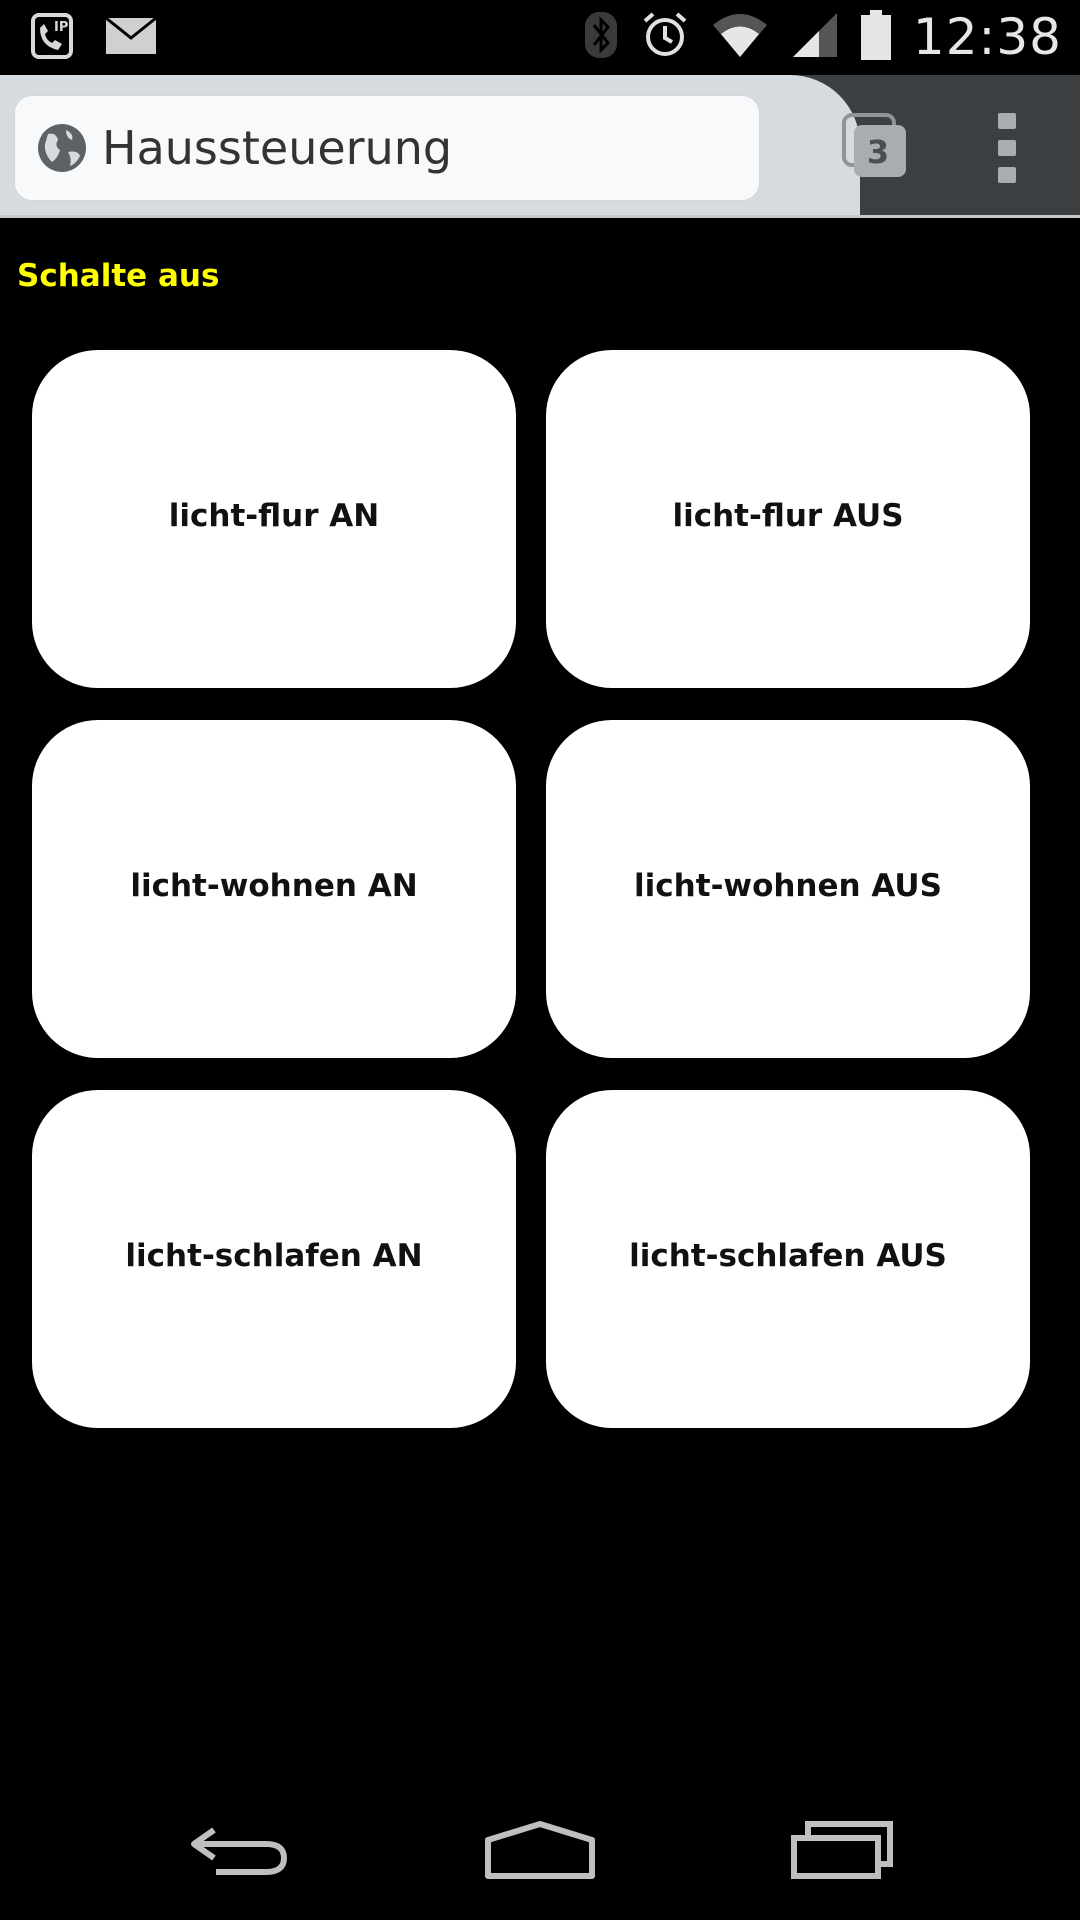 This screenshot has height=1920, width=1080. I want to click on globe-icon, so click(62, 148).